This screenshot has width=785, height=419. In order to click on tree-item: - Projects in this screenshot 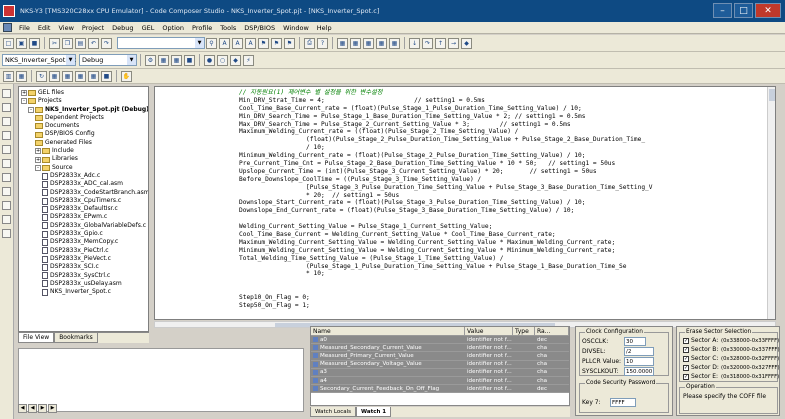, I will do `click(83, 101)`.